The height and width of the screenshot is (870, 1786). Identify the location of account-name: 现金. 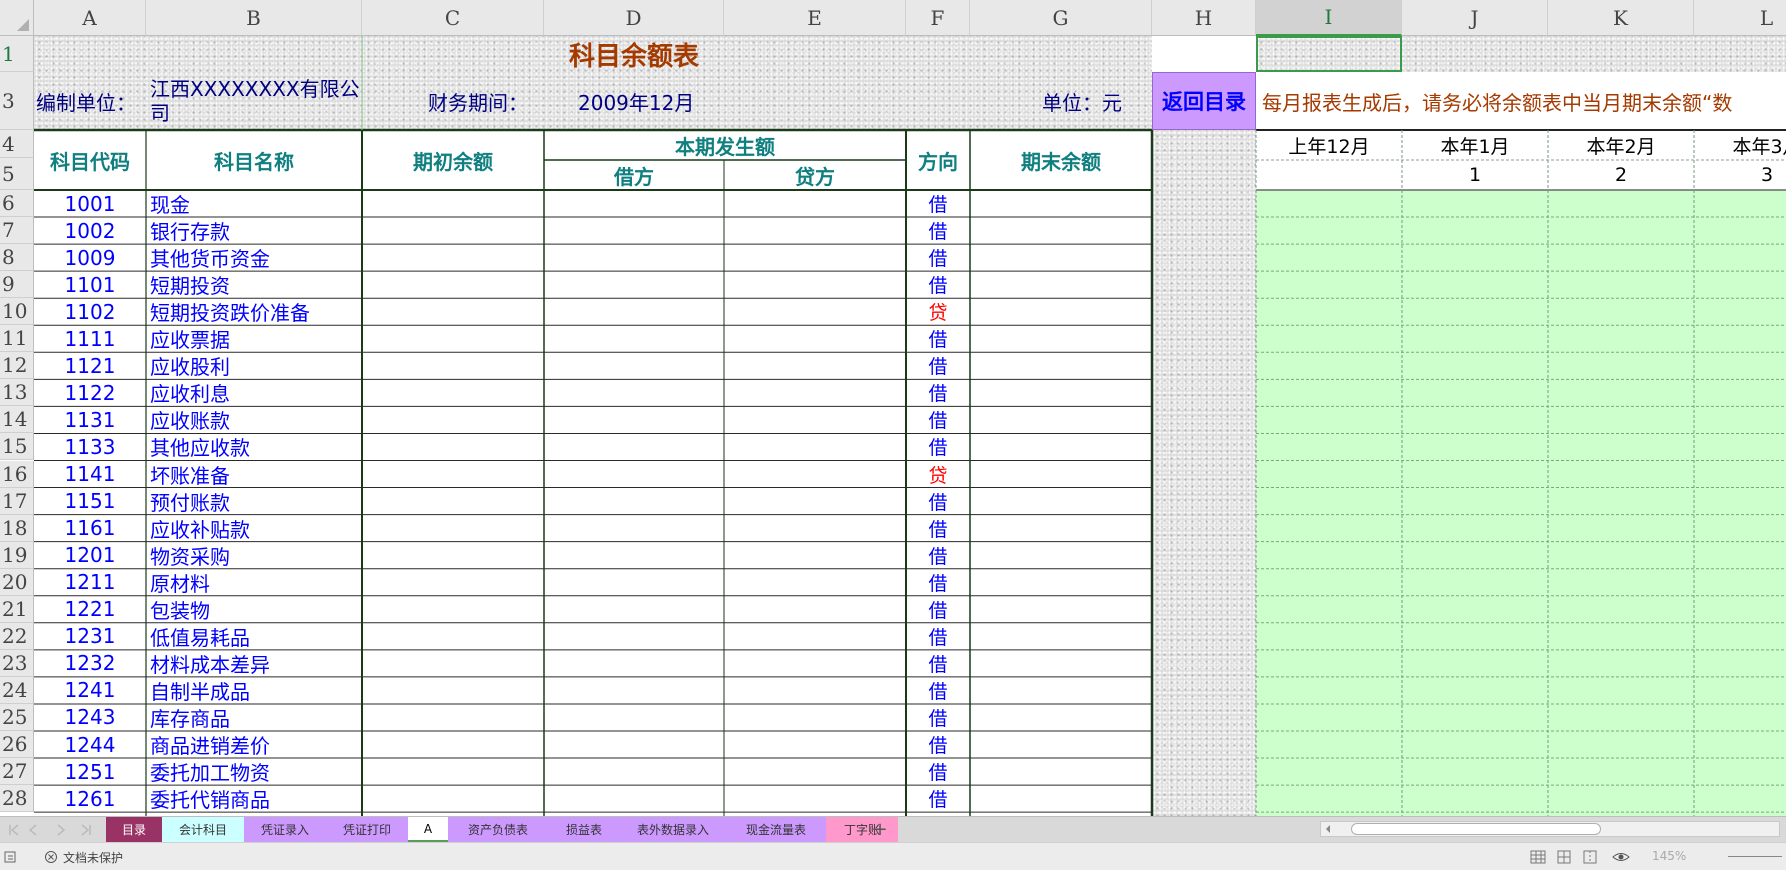
(254, 203).